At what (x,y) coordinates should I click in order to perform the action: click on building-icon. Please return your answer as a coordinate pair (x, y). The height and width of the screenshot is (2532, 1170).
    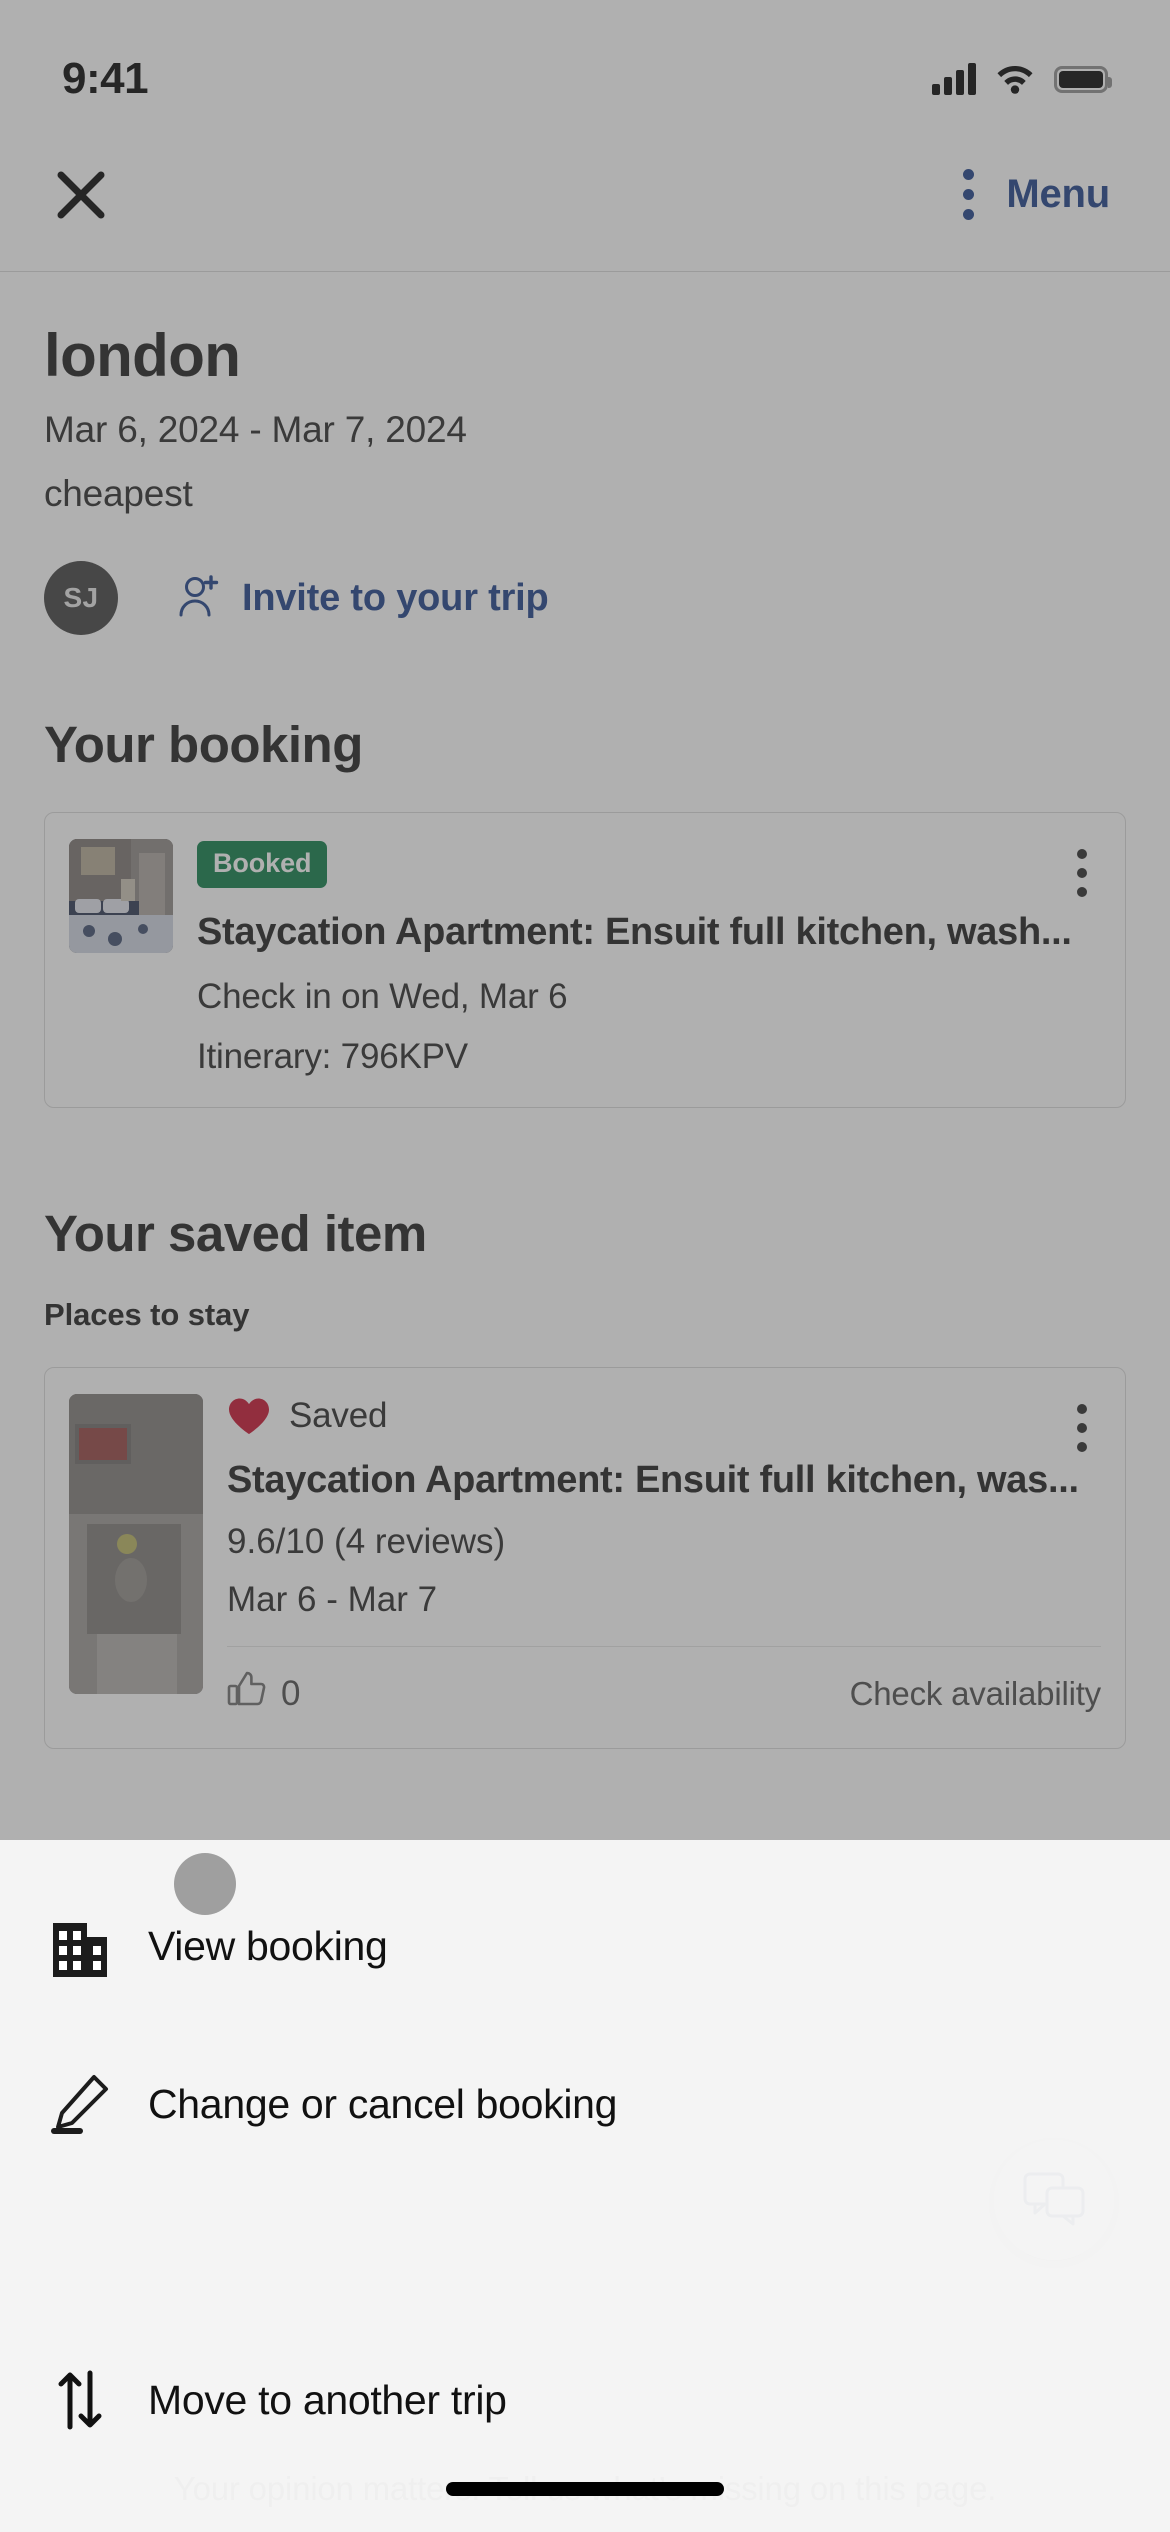
    Looking at the image, I should click on (80, 1946).